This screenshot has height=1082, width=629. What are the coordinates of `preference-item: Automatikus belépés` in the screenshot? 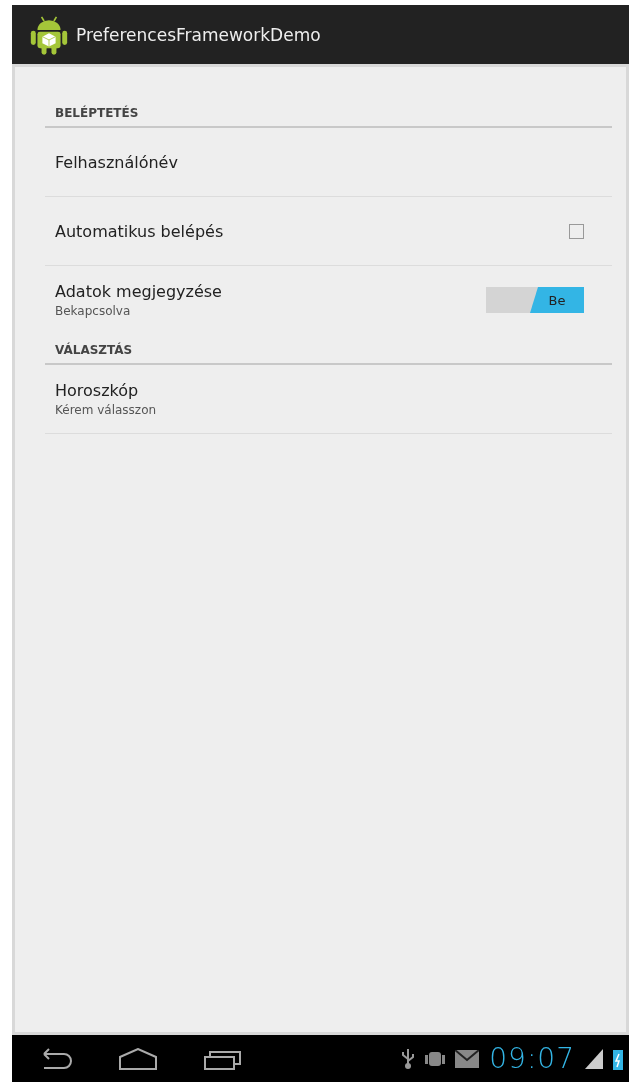 It's located at (328, 231).